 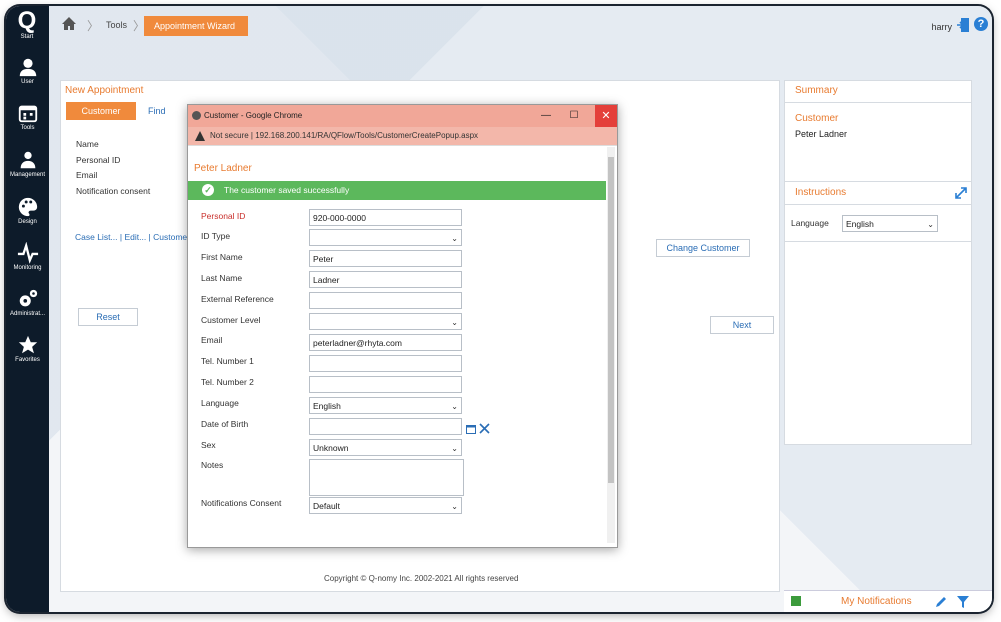 I want to click on last-name-input: Ladner, so click(x=385, y=279).